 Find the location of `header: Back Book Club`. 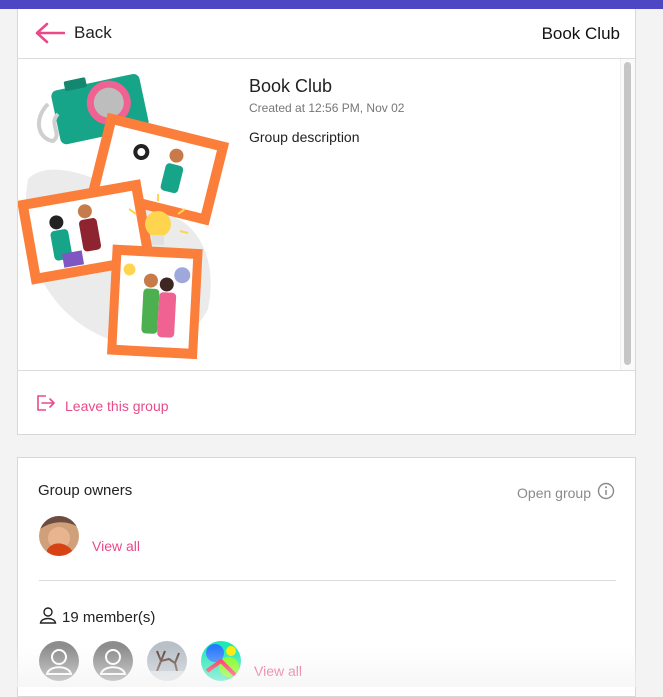

header: Back Book Club is located at coordinates (326, 34).